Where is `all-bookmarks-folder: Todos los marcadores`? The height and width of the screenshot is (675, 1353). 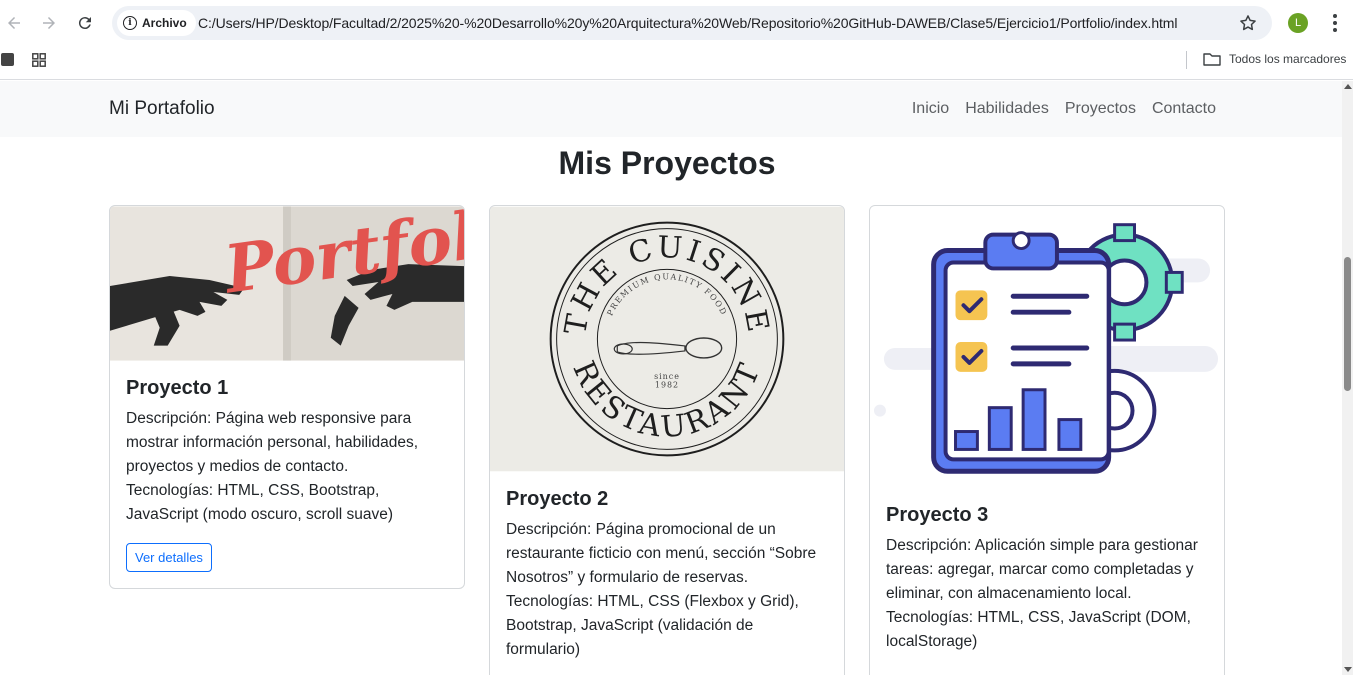
all-bookmarks-folder: Todos los marcadores is located at coordinates (1274, 59).